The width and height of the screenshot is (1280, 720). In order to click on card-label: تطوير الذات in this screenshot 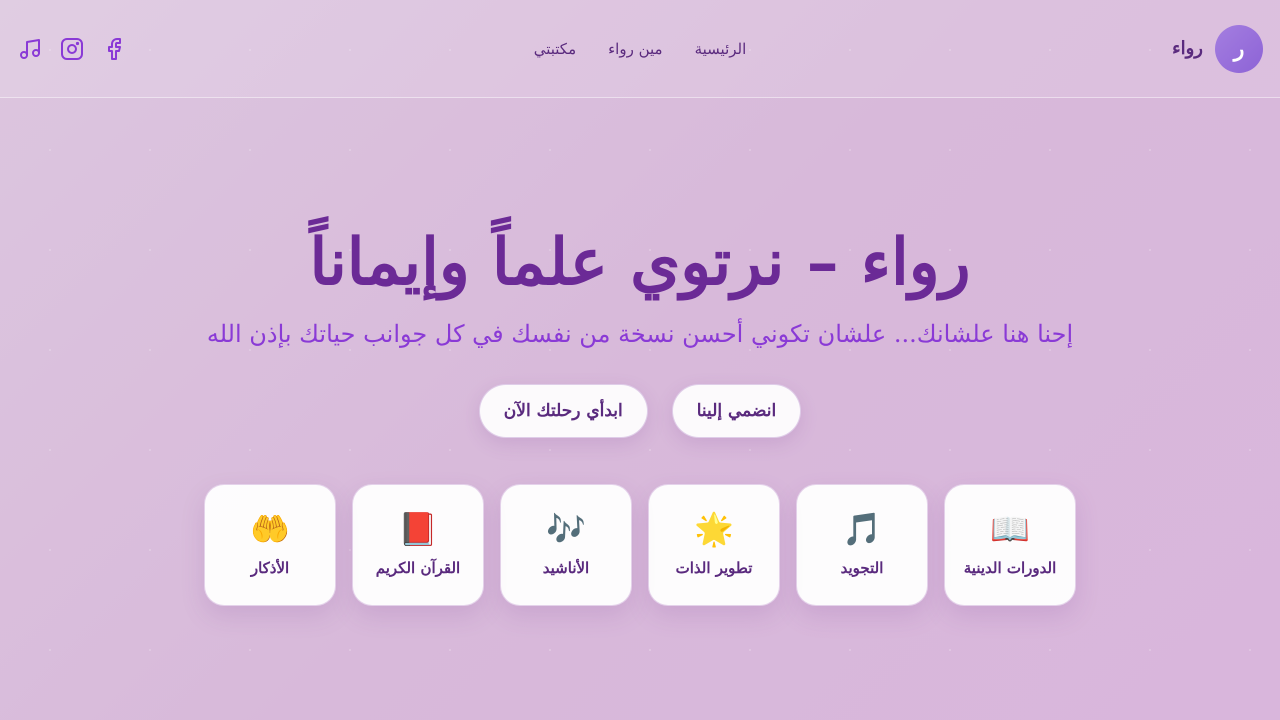, I will do `click(714, 568)`.